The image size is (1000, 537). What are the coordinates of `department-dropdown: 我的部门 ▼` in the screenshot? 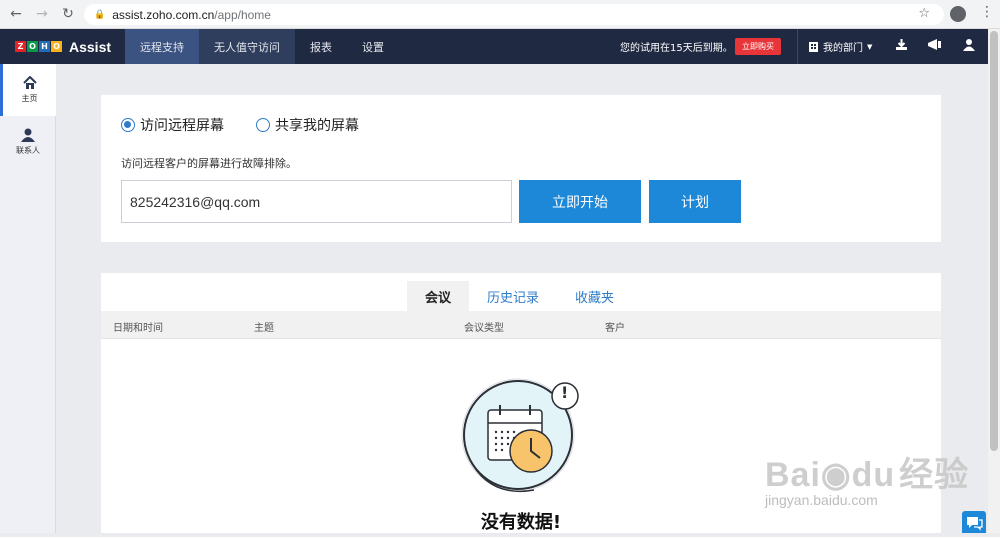 It's located at (840, 46).